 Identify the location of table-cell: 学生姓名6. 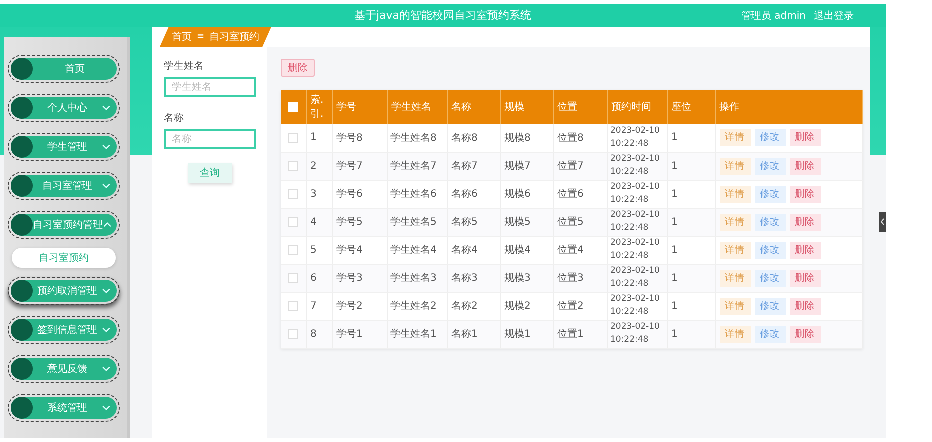
(417, 194).